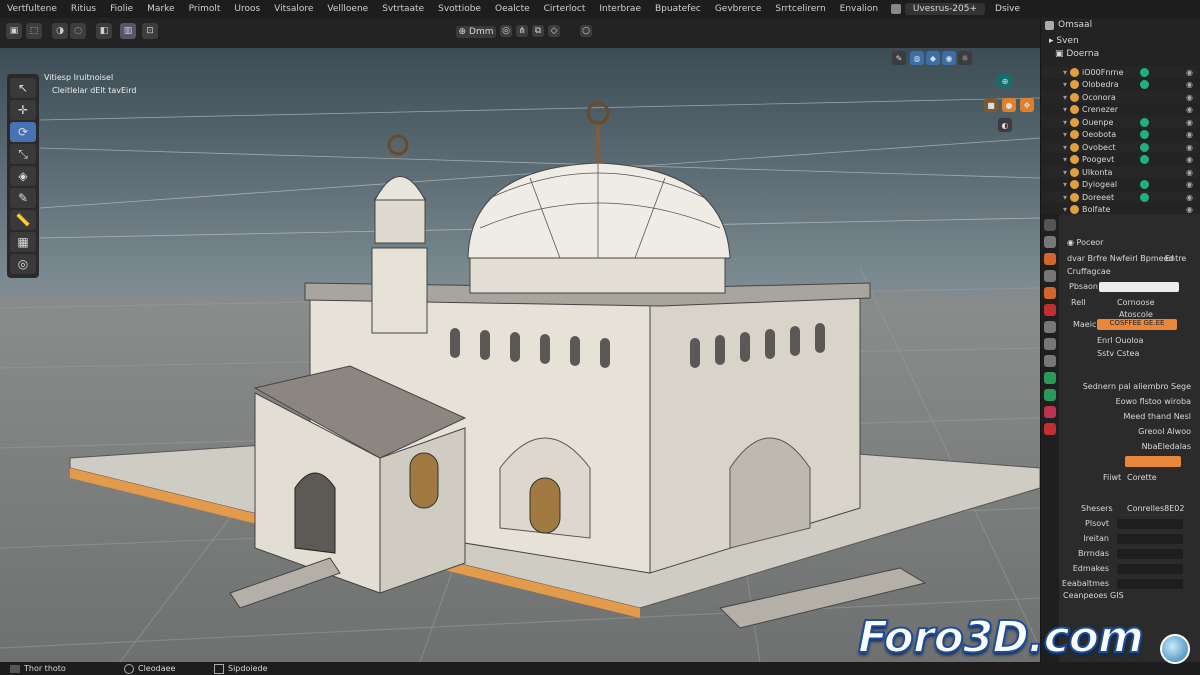 The height and width of the screenshot is (675, 1200). Describe the element at coordinates (476, 32) in the screenshot. I see `transform-orientation: ⊕ Dmm` at that location.